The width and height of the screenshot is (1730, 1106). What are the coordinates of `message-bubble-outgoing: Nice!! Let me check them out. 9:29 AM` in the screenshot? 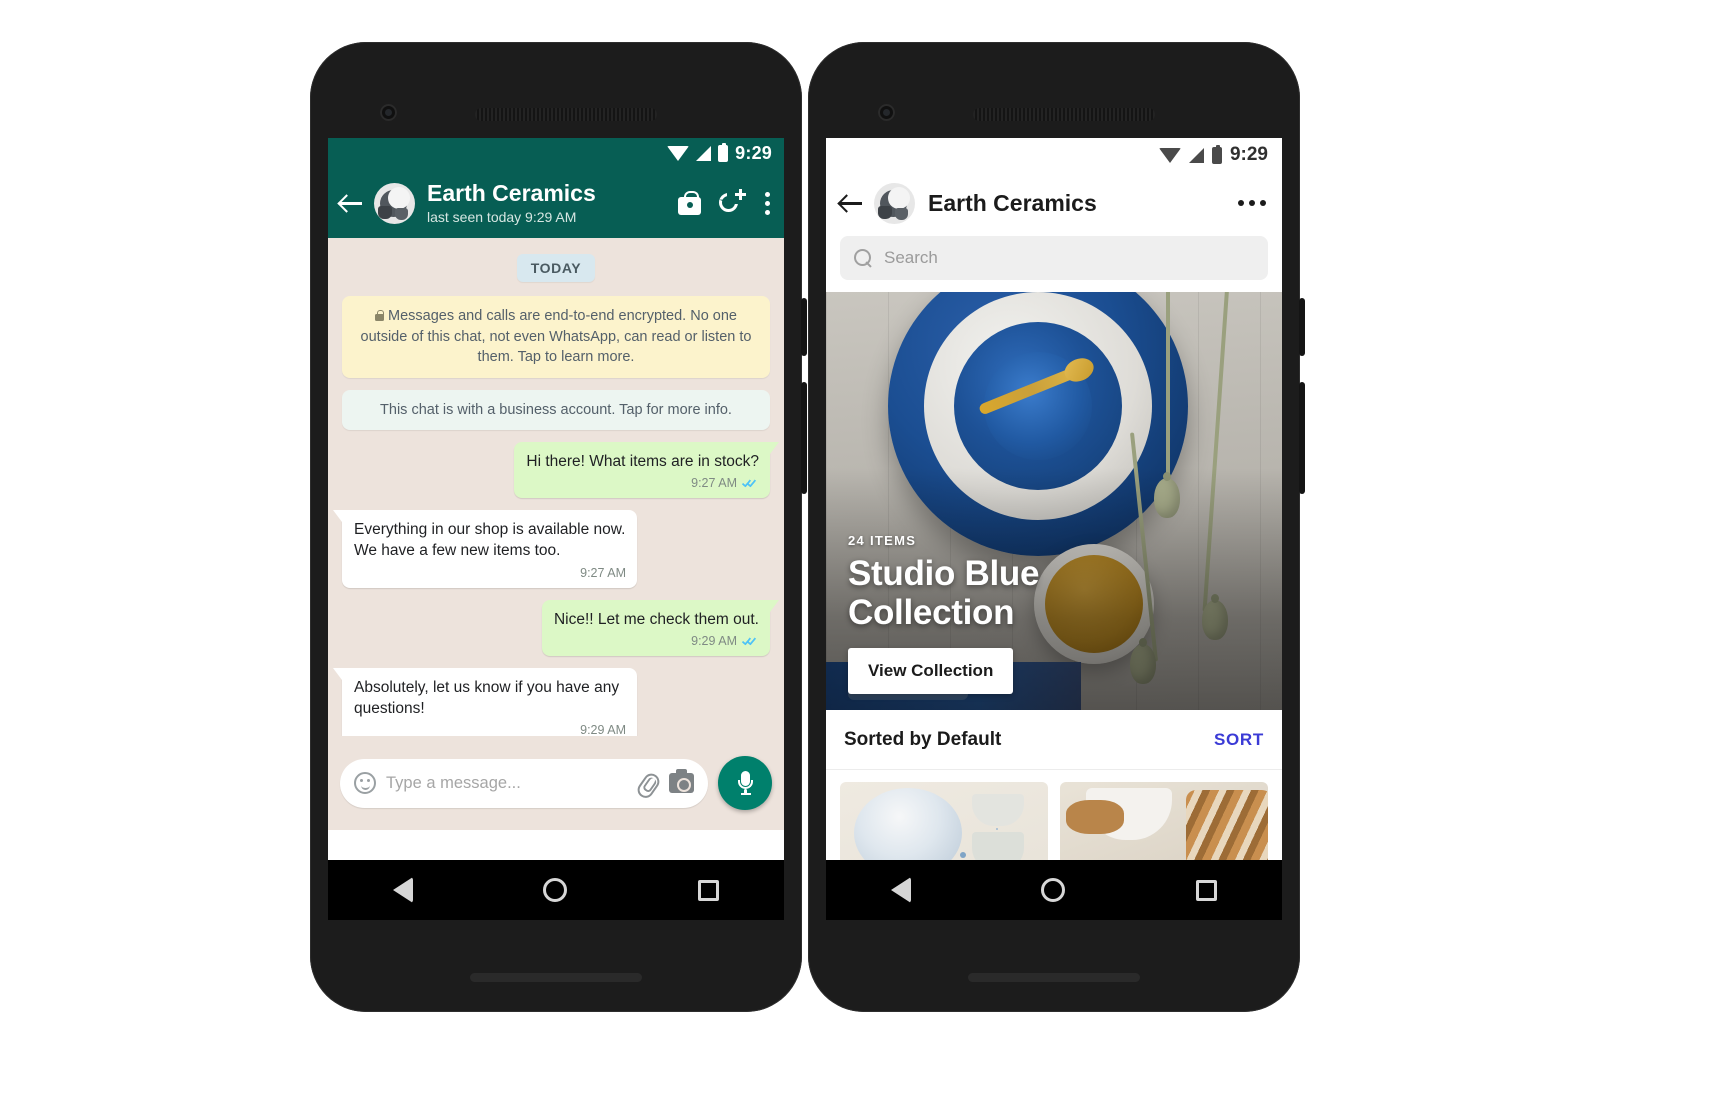 It's located at (660, 627).